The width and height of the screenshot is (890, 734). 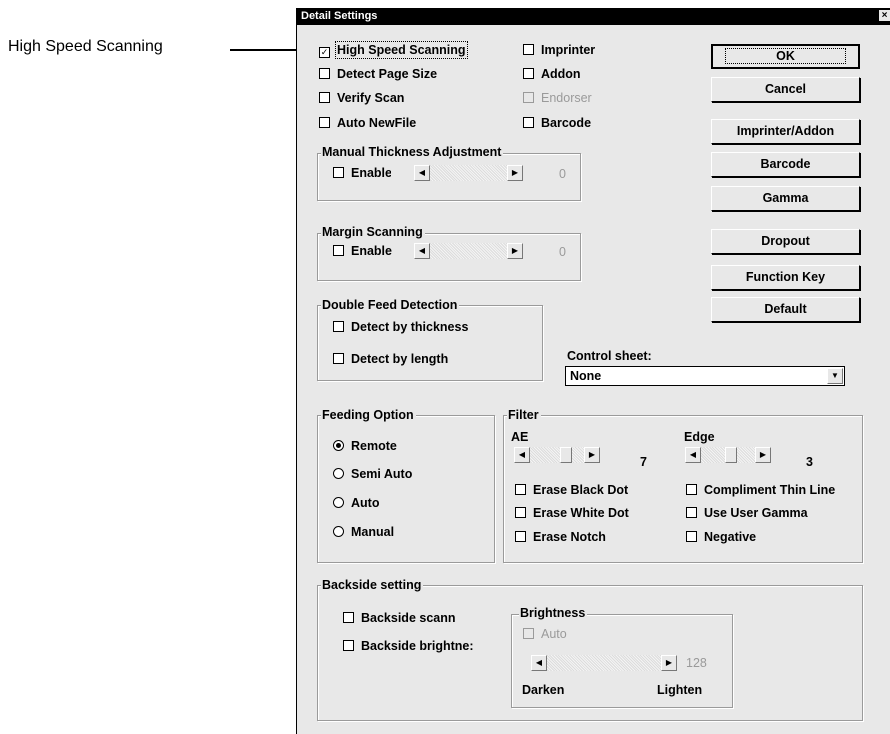 I want to click on feeding-remote-label: Remote, so click(x=374, y=446).